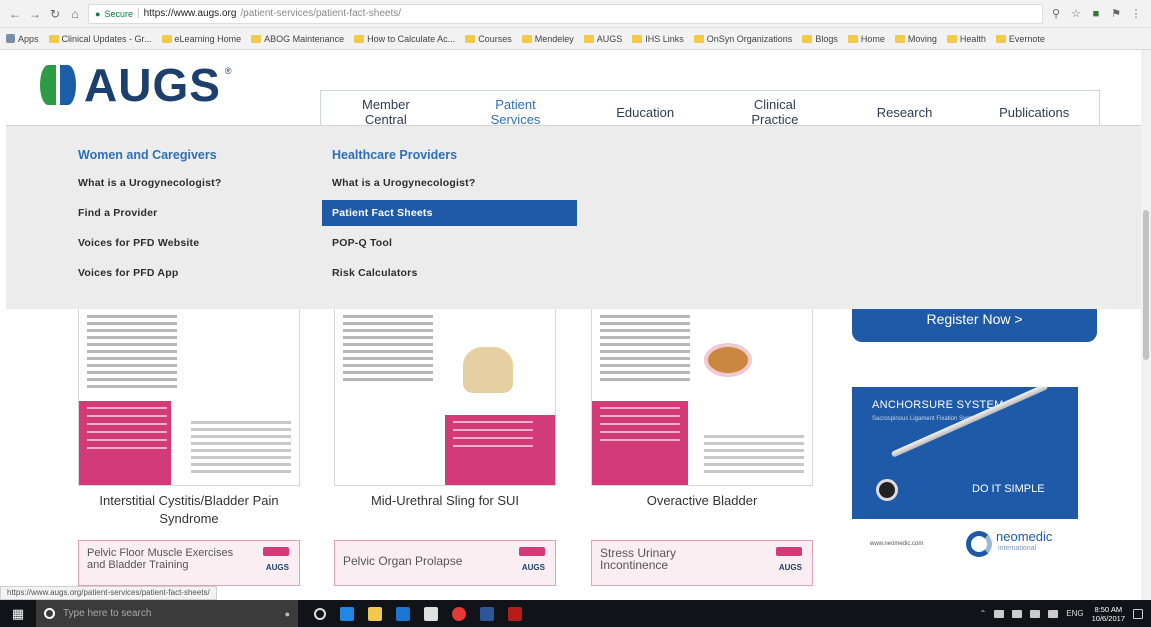 This screenshot has height=627, width=1151. Describe the element at coordinates (1008, 489) in the screenshot. I see `ad-tagline: DO IT SIMPLE` at that location.